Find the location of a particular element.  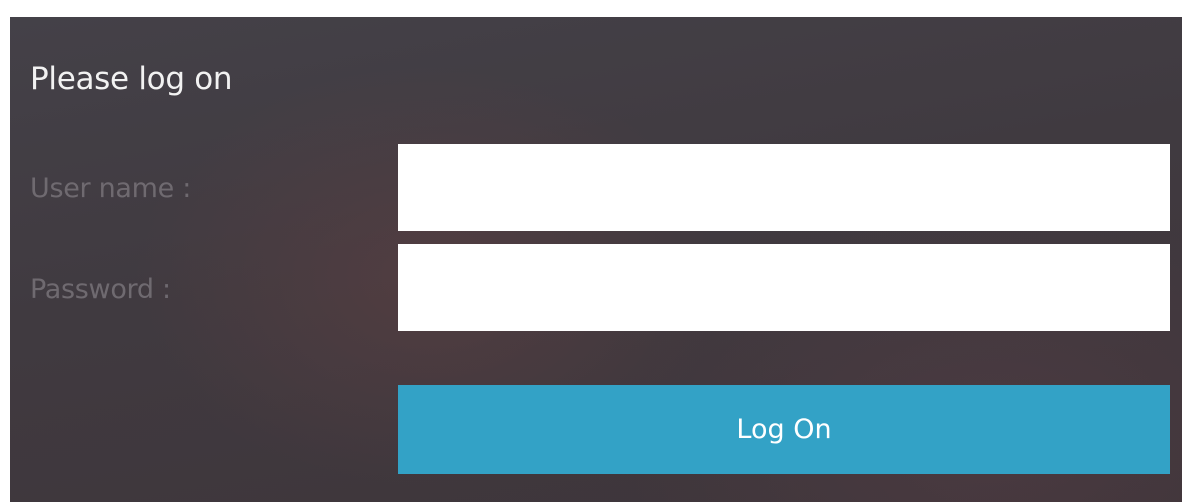

log-on-button: Log On is located at coordinates (784, 429).